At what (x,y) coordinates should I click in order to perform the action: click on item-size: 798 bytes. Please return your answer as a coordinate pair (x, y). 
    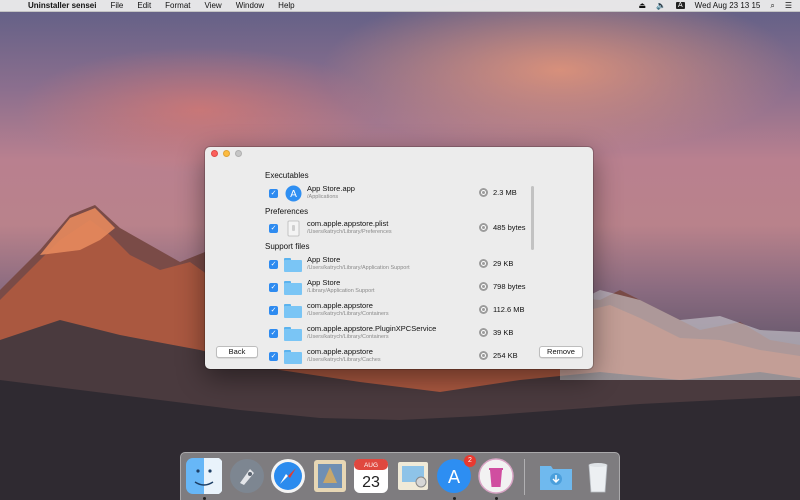
    Looking at the image, I should click on (509, 286).